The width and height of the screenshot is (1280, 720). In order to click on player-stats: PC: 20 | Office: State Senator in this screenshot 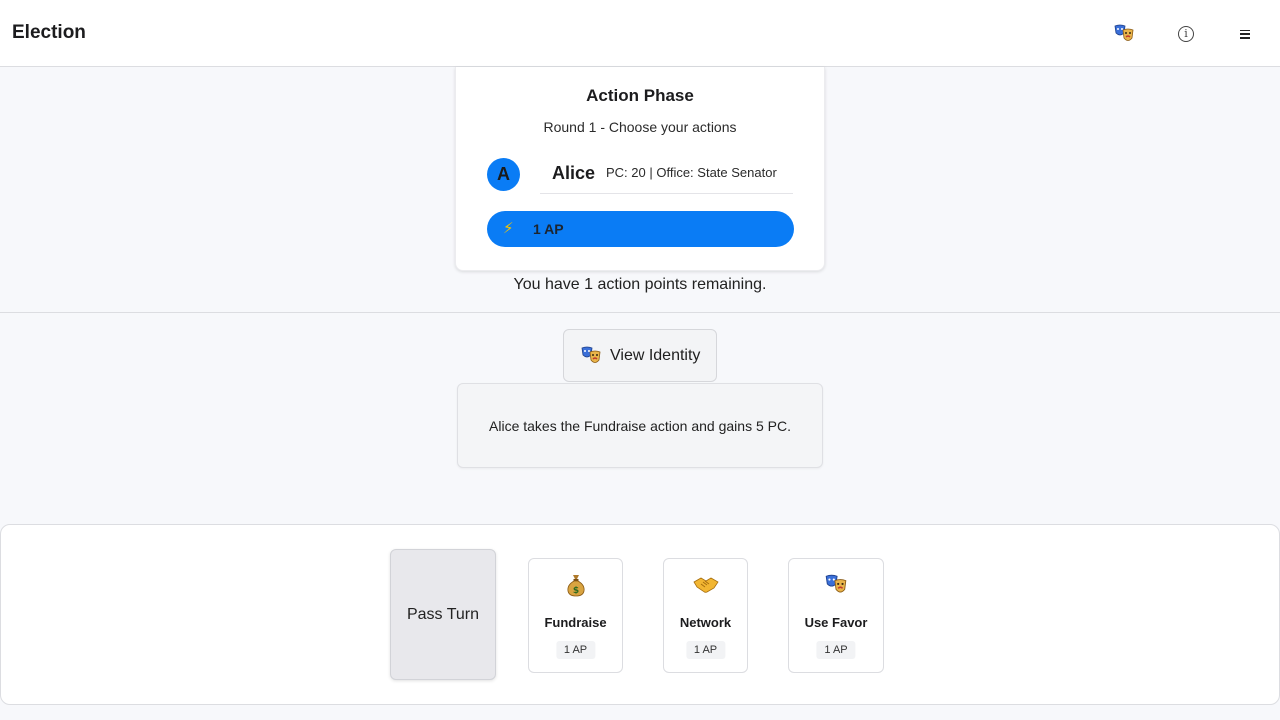, I will do `click(691, 172)`.